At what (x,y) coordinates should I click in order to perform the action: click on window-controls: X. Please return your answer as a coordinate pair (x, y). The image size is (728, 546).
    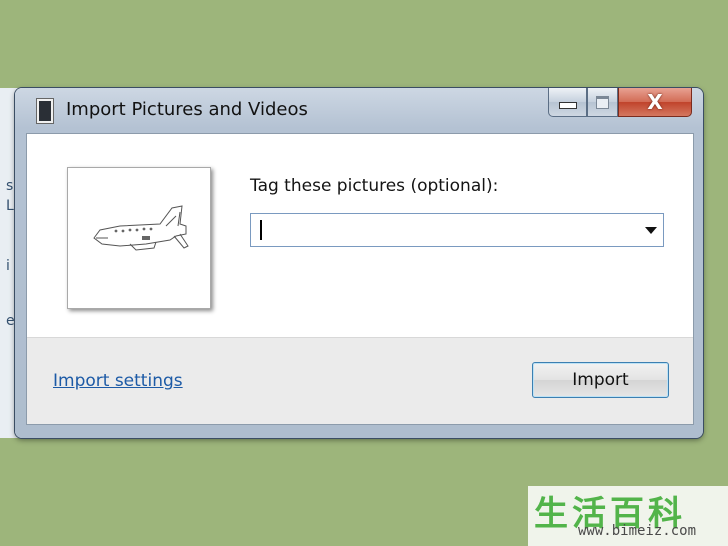
    Looking at the image, I should click on (620, 102).